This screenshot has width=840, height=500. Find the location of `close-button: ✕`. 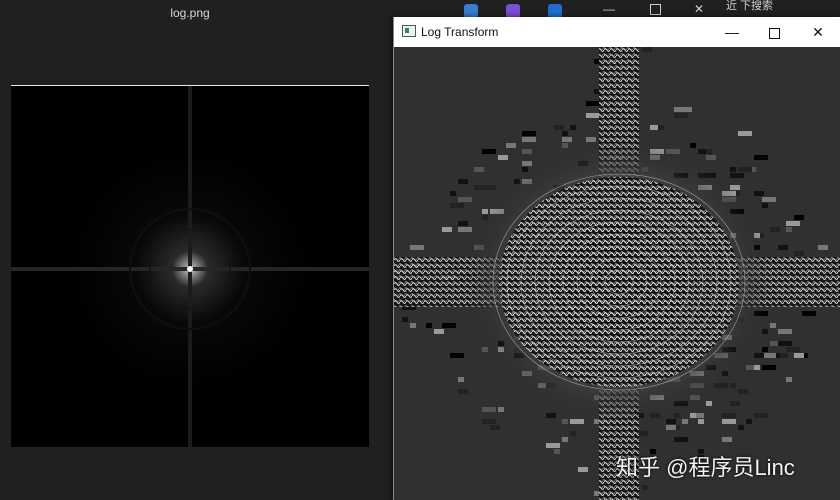

close-button: ✕ is located at coordinates (818, 32).